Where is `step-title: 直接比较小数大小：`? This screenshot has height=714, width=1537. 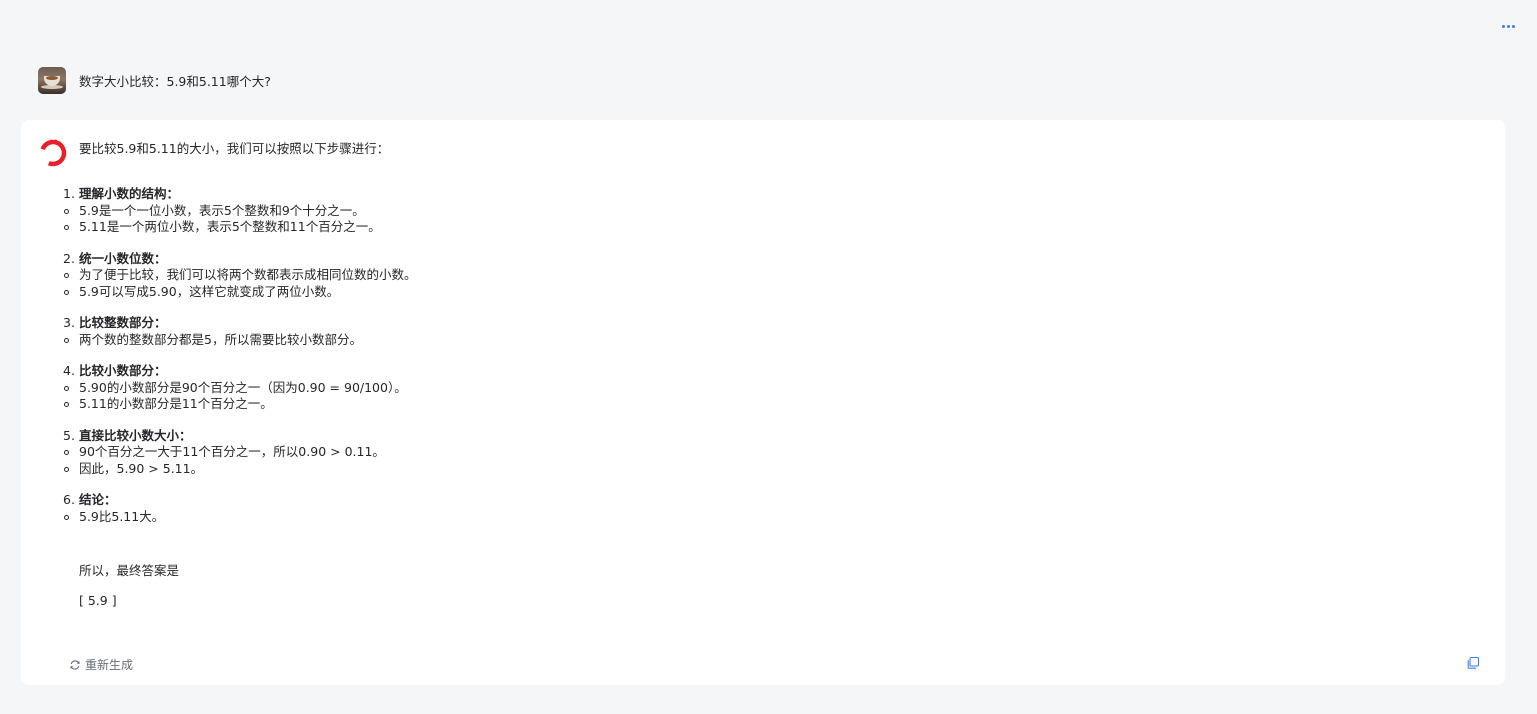
step-title: 直接比较小数大小： is located at coordinates (135, 435).